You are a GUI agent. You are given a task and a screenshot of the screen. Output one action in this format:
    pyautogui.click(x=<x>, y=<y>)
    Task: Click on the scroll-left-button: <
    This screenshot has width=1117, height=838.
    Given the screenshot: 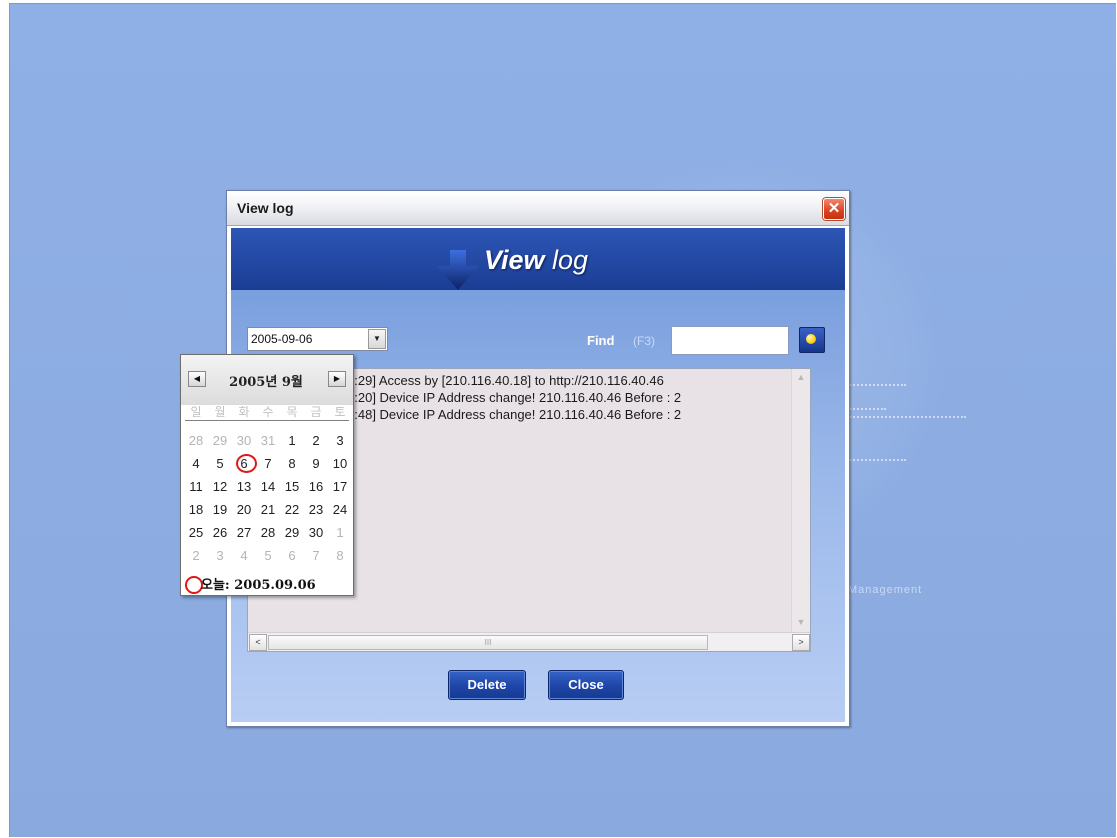 What is the action you would take?
    pyautogui.click(x=258, y=642)
    